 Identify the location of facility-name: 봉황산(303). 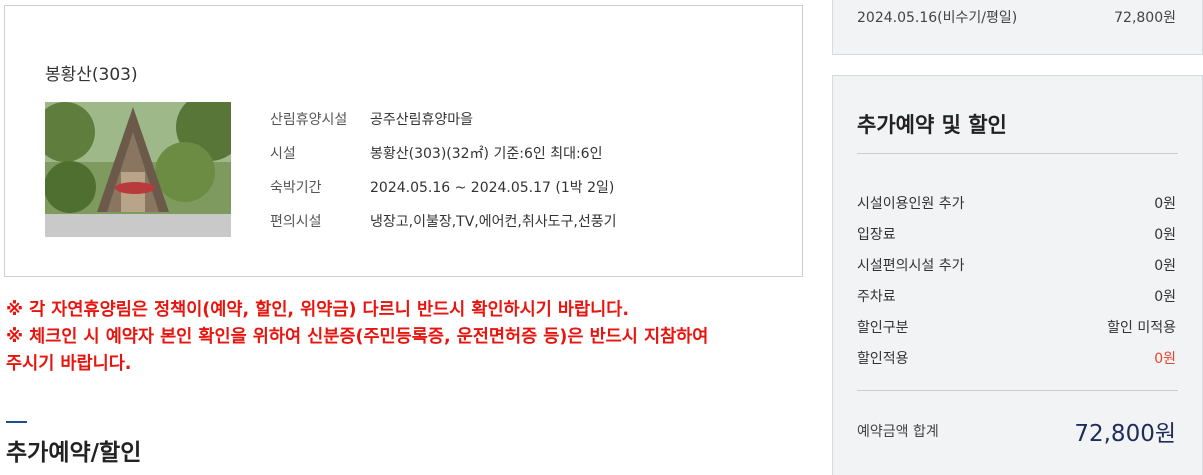
(91, 75).